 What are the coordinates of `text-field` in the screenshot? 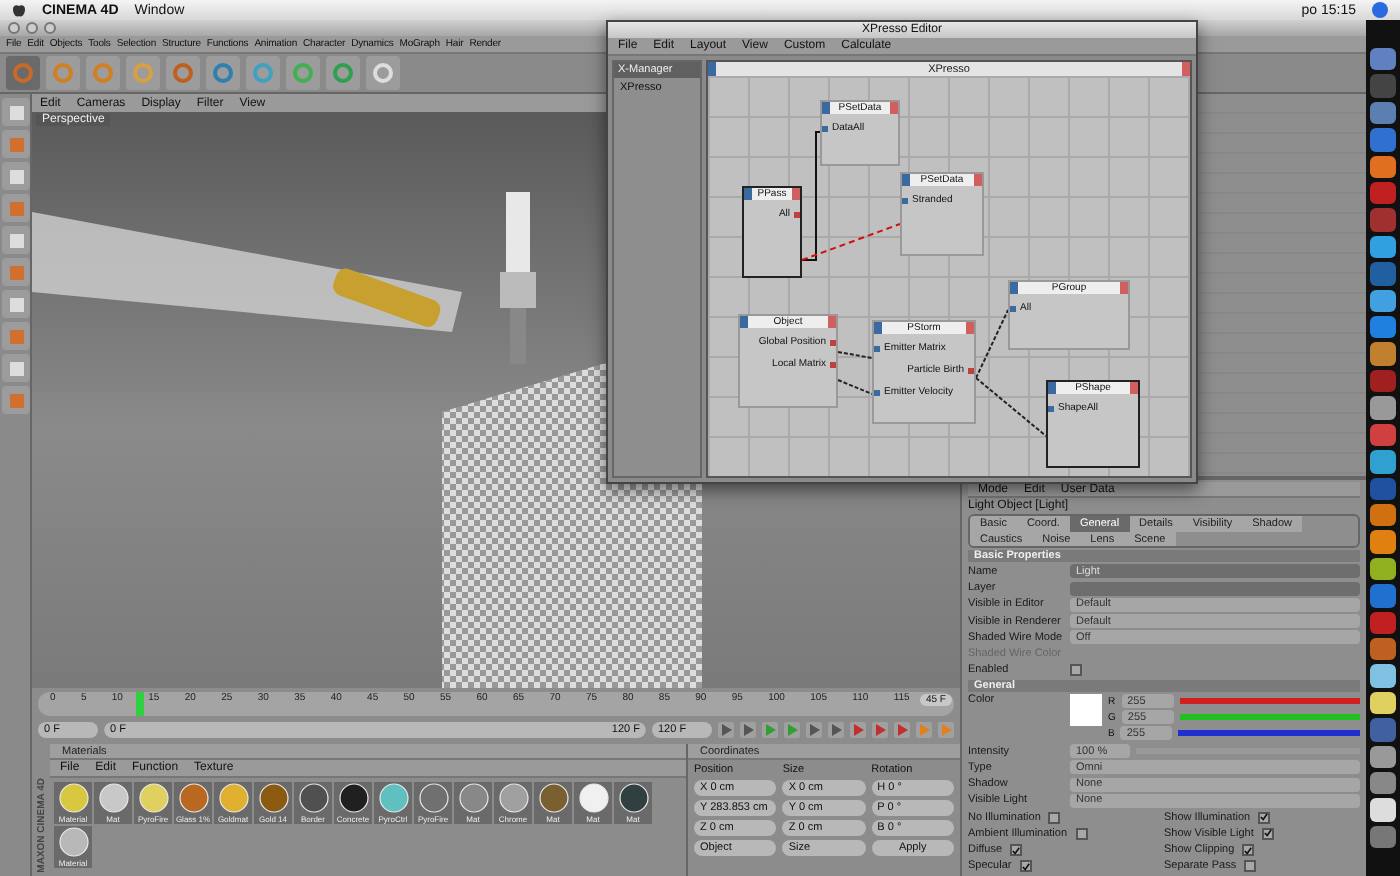 It's located at (1215, 588).